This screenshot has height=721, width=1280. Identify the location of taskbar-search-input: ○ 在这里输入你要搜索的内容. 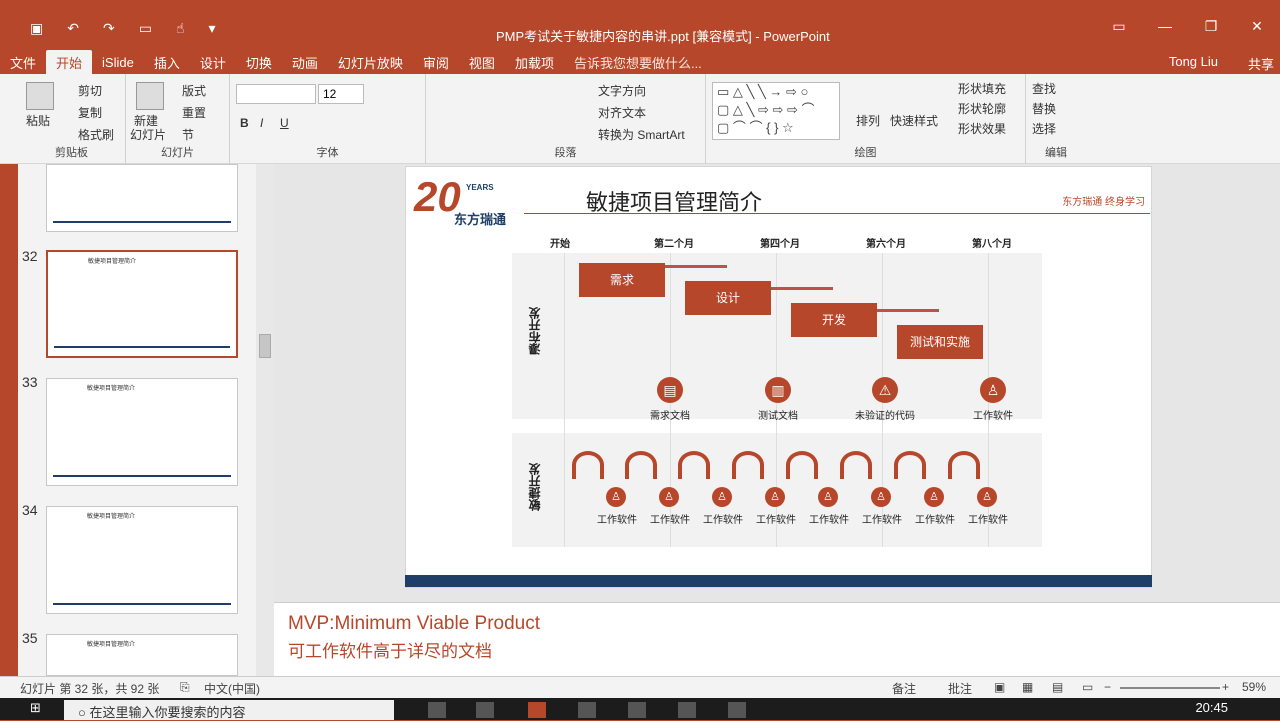
(229, 710).